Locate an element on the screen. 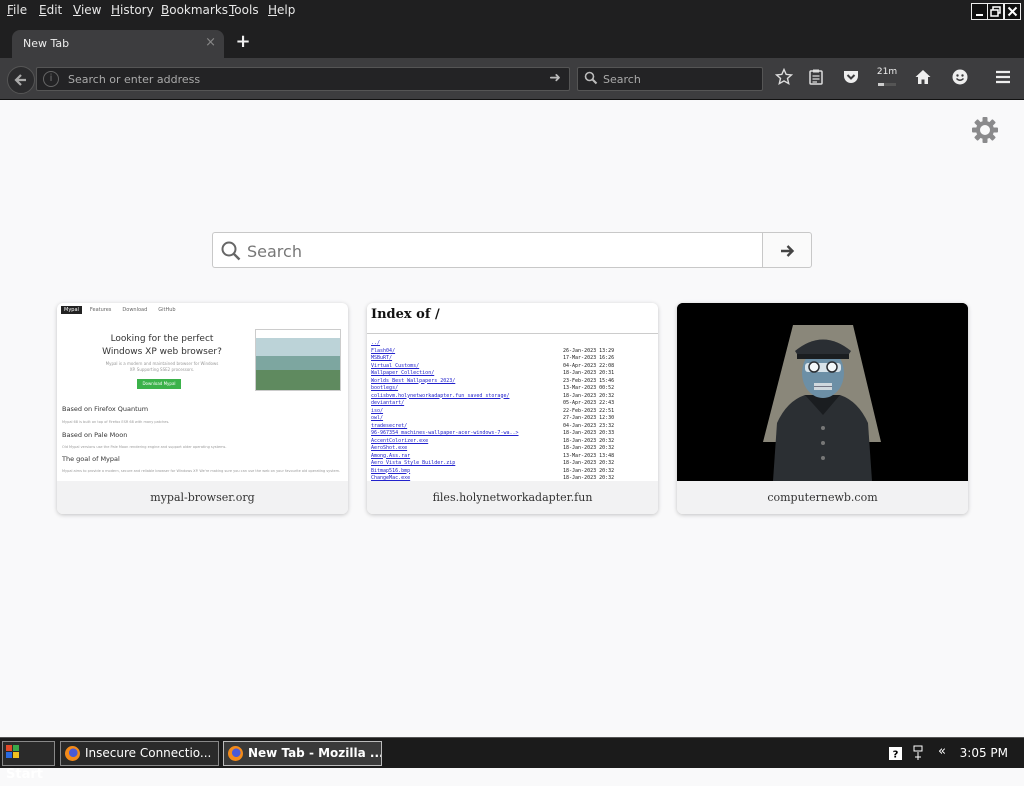  menu-file: File is located at coordinates (17, 10).